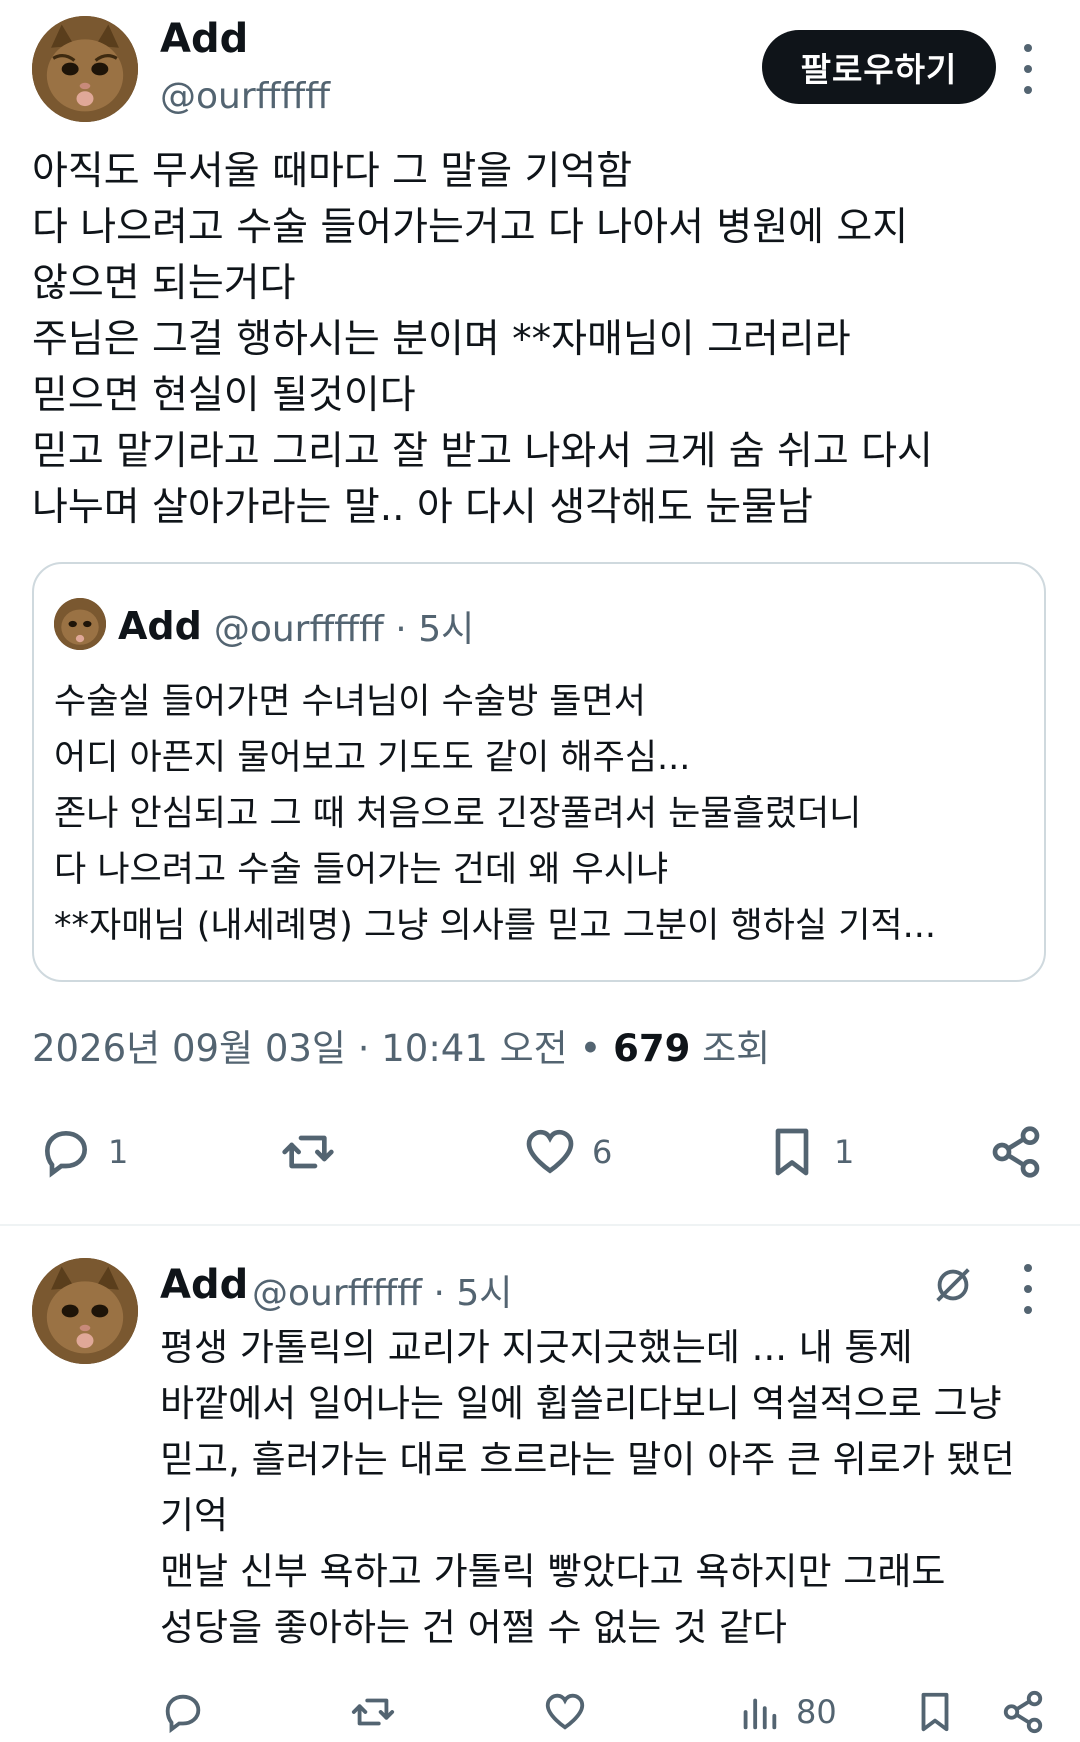  Describe the element at coordinates (953, 1285) in the screenshot. I see `grok-icon` at that location.